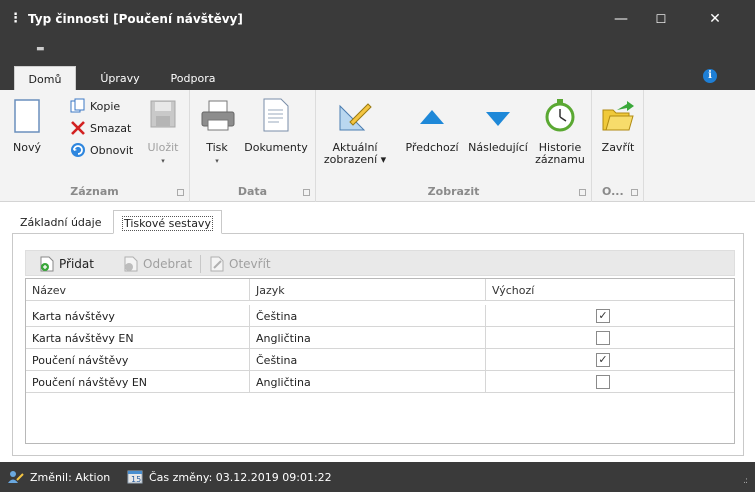  What do you see at coordinates (240, 264) in the screenshot?
I see `otevrit-button: Otevřít` at bounding box center [240, 264].